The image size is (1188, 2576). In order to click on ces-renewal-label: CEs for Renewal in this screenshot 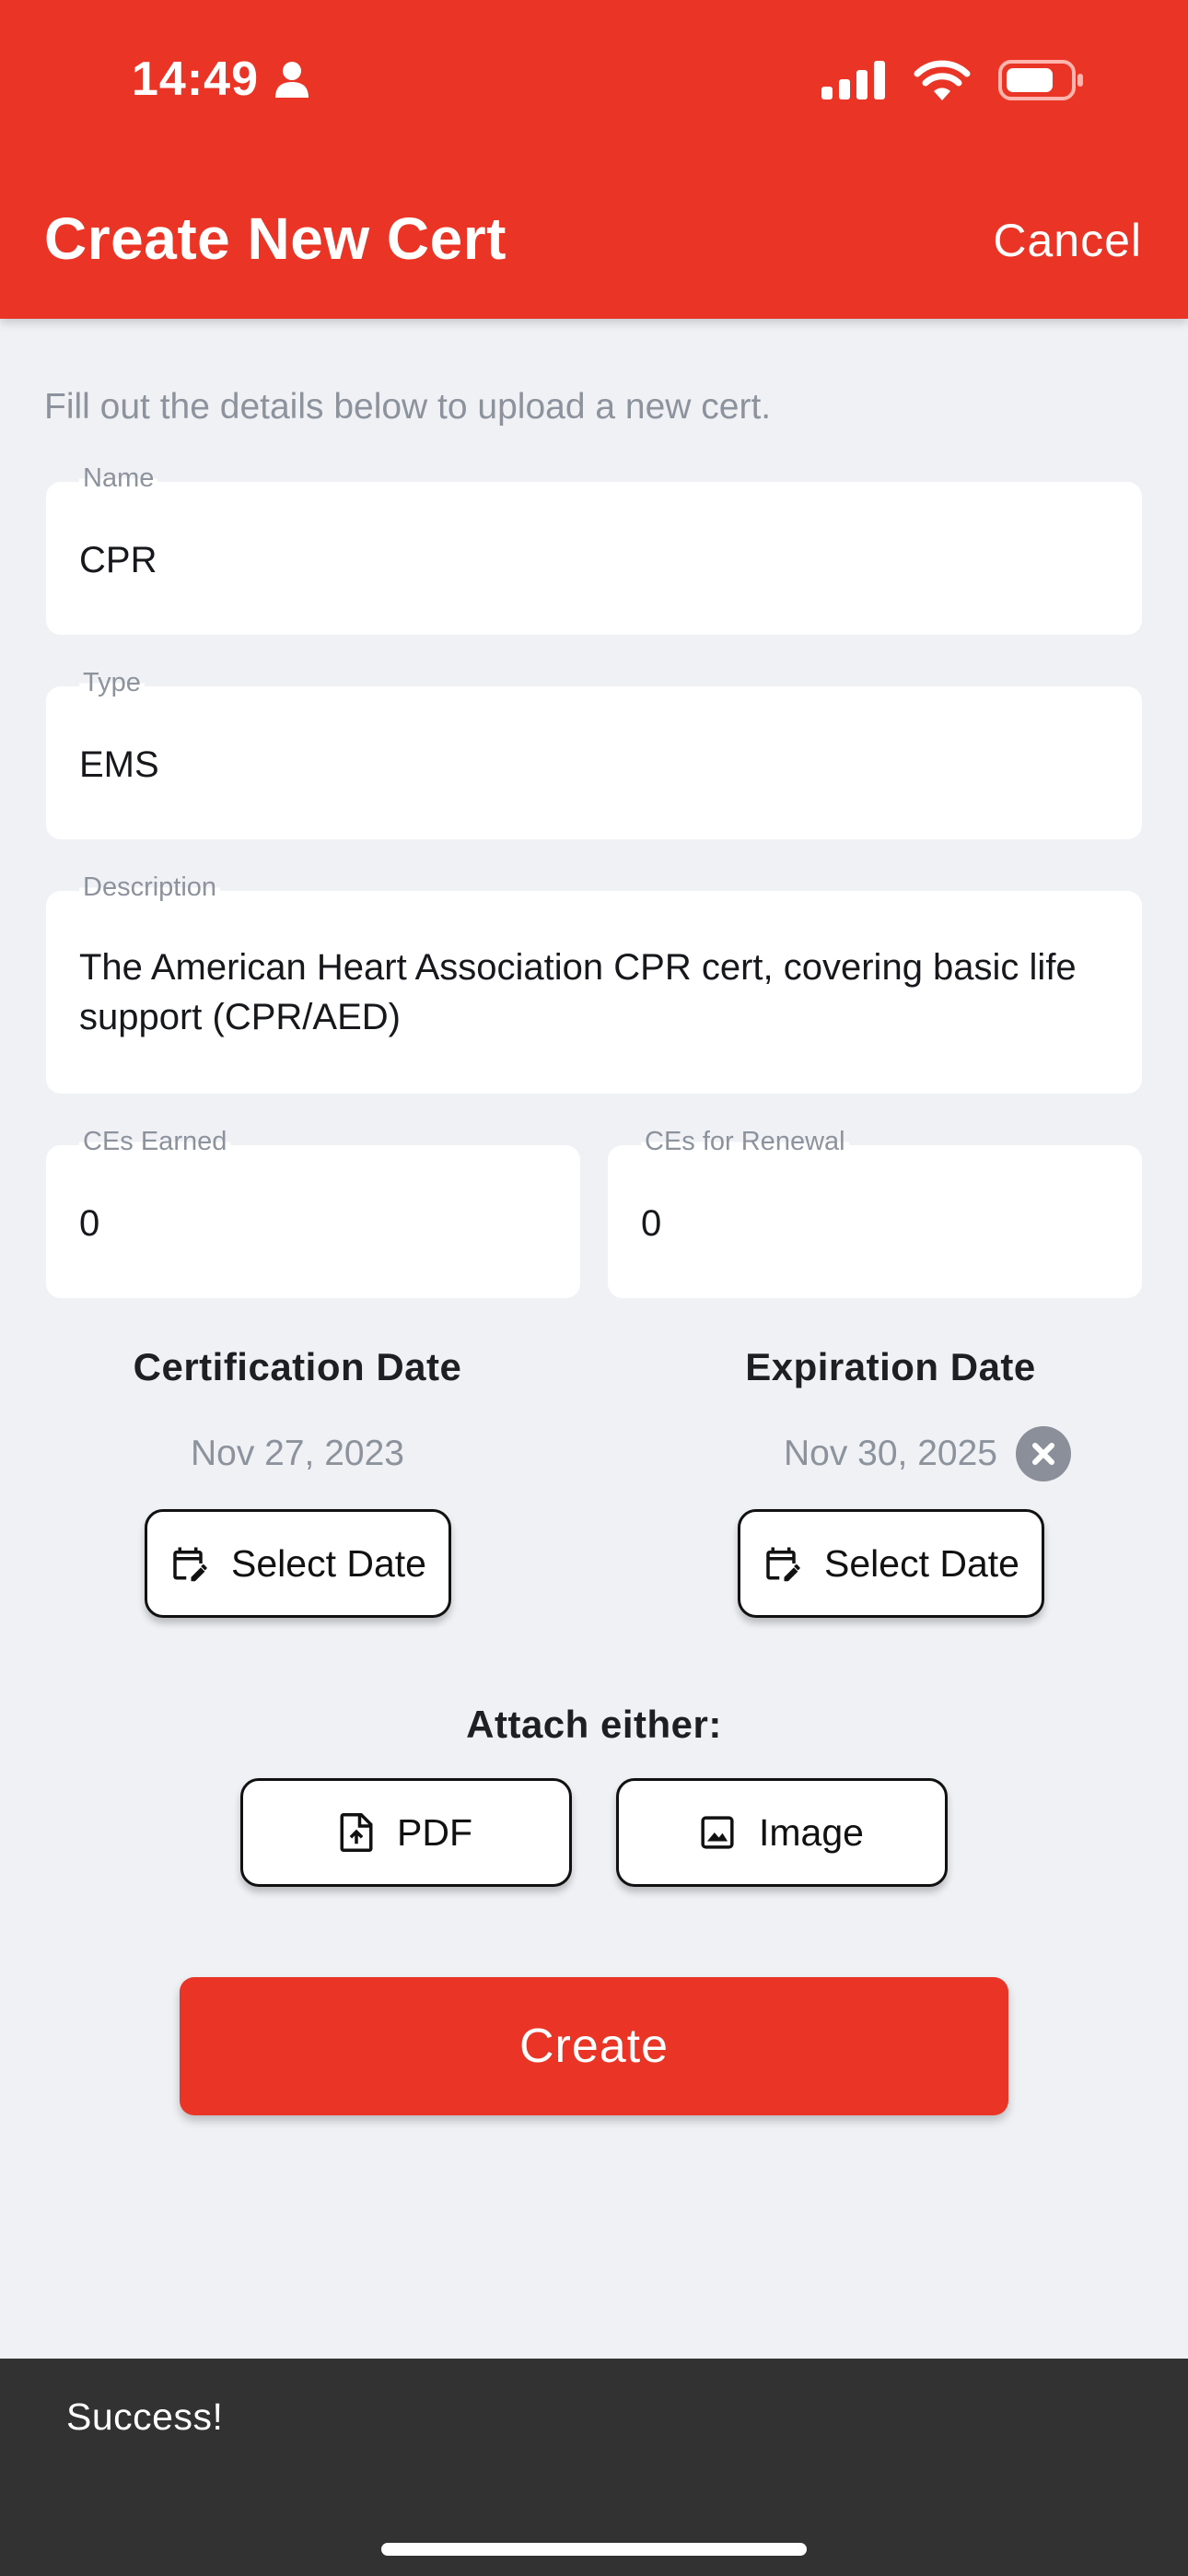, I will do `click(745, 1142)`.